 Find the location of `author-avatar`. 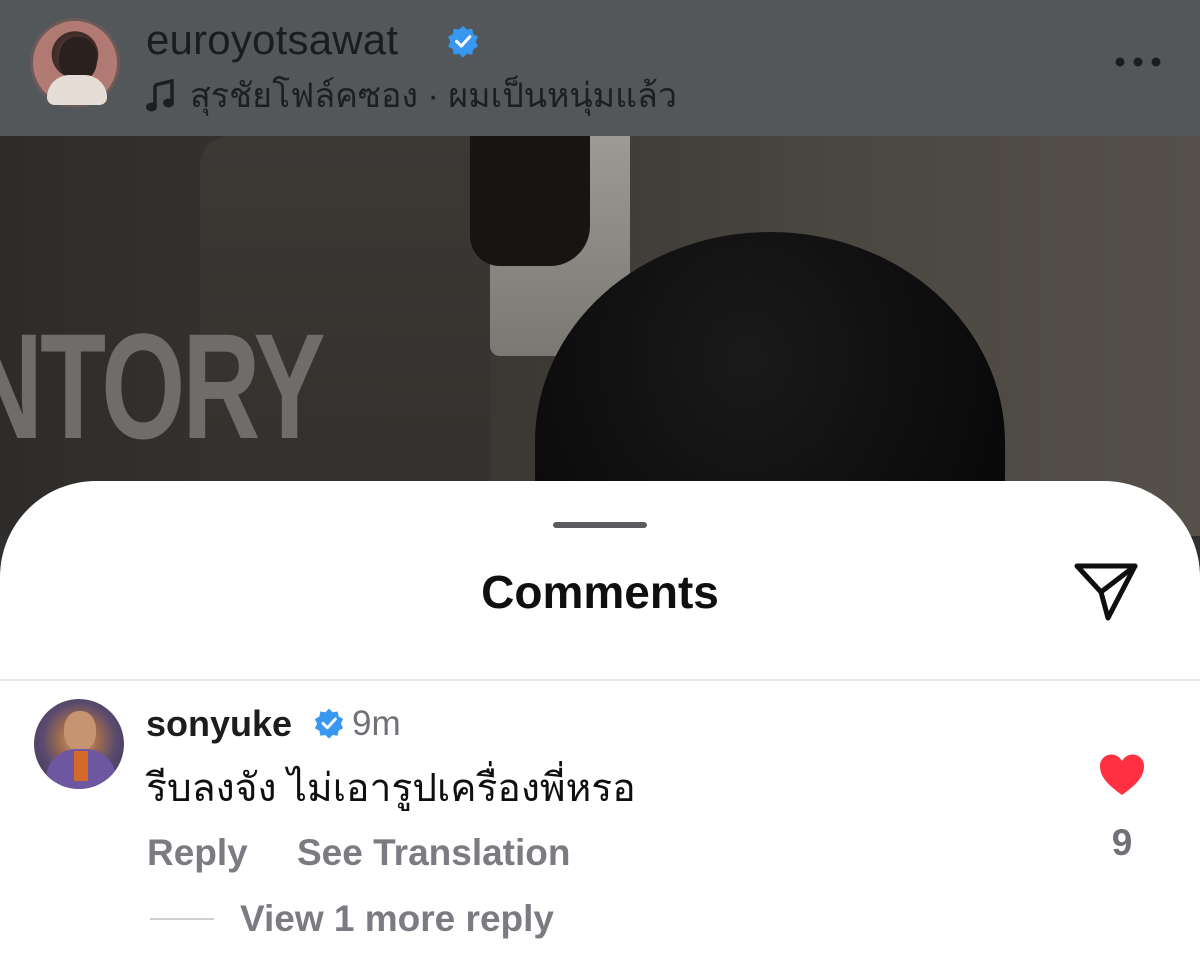

author-avatar is located at coordinates (75, 63).